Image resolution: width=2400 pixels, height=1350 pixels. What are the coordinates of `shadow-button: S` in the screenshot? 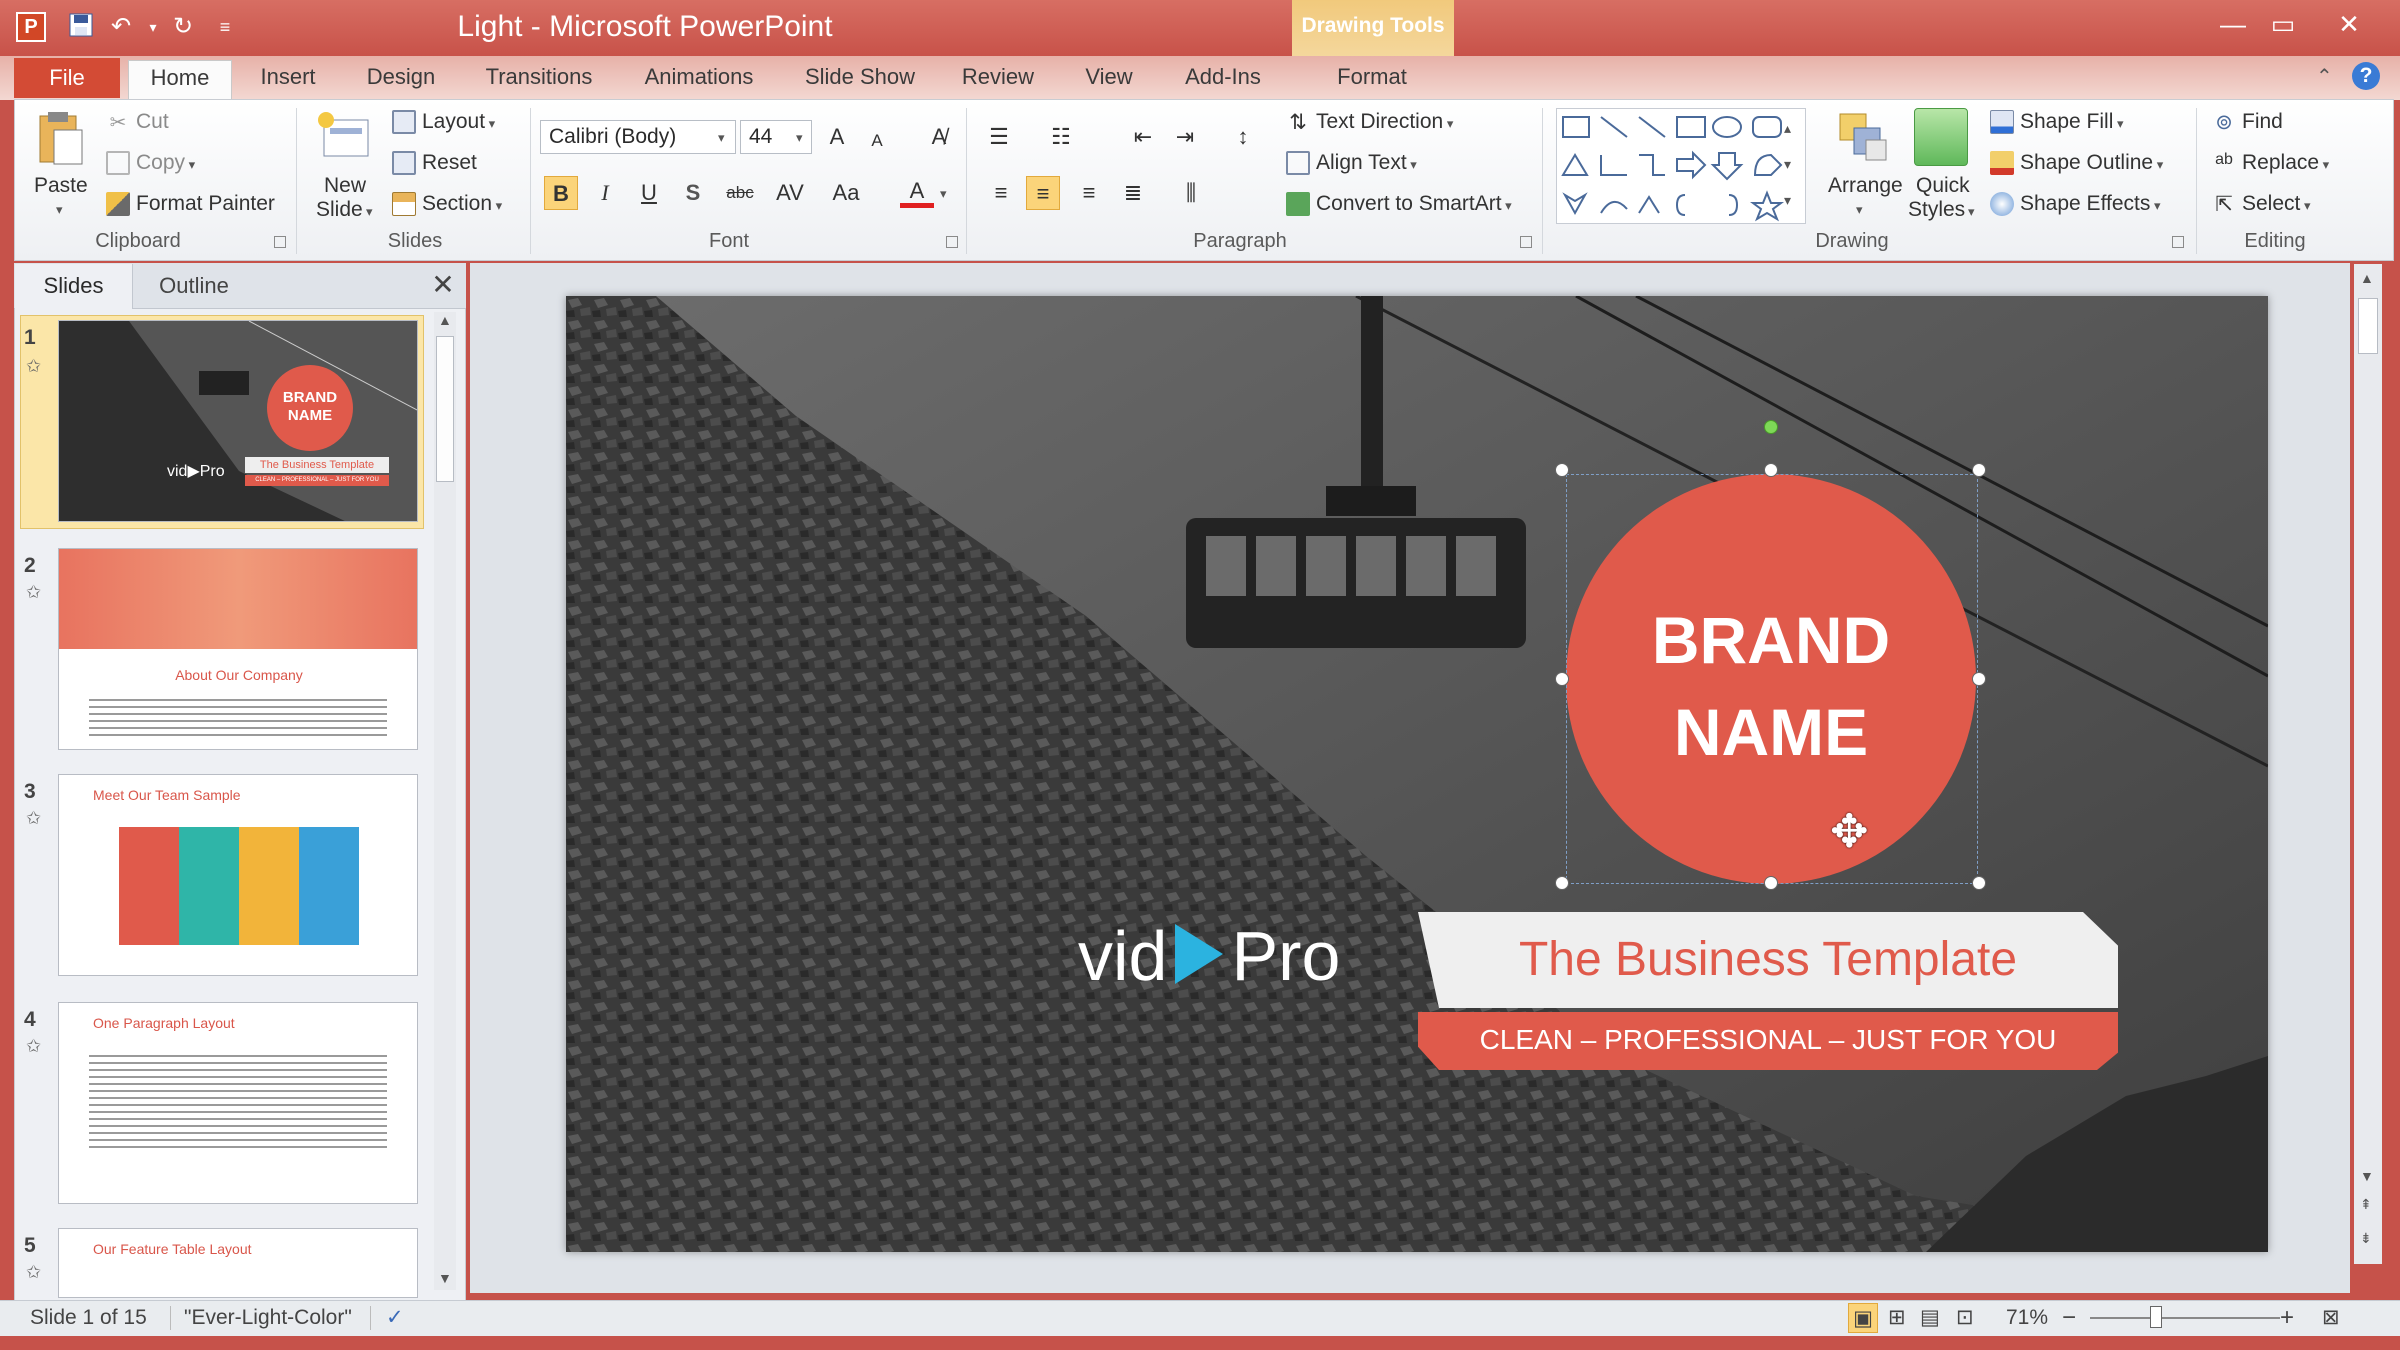 It's located at (693, 193).